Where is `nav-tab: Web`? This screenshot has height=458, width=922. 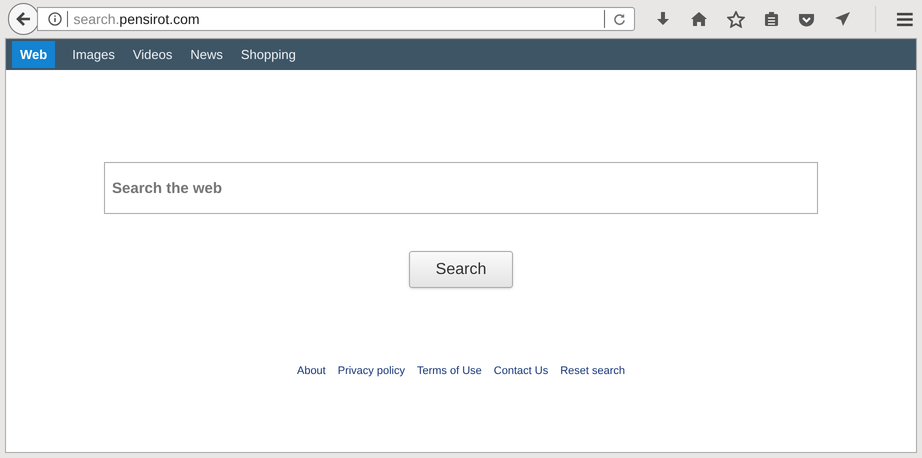
nav-tab: Web is located at coordinates (34, 54).